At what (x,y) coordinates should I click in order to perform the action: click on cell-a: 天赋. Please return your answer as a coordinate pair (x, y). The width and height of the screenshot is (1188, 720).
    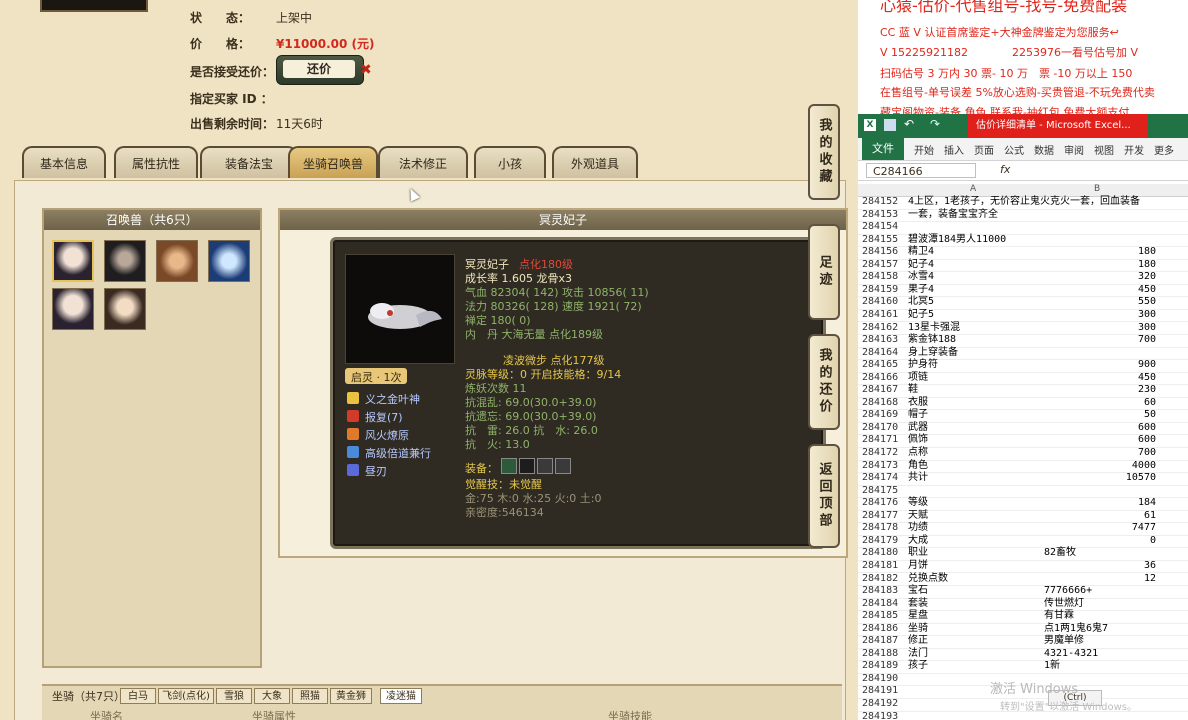
    Looking at the image, I should click on (918, 516).